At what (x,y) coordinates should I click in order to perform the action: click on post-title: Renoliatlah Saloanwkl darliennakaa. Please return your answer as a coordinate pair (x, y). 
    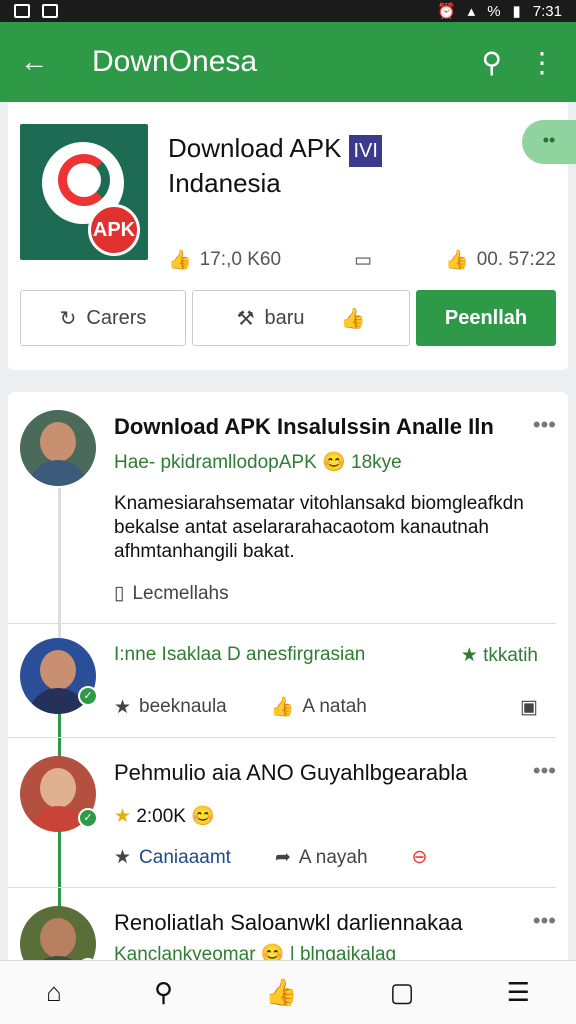
    Looking at the image, I should click on (288, 922).